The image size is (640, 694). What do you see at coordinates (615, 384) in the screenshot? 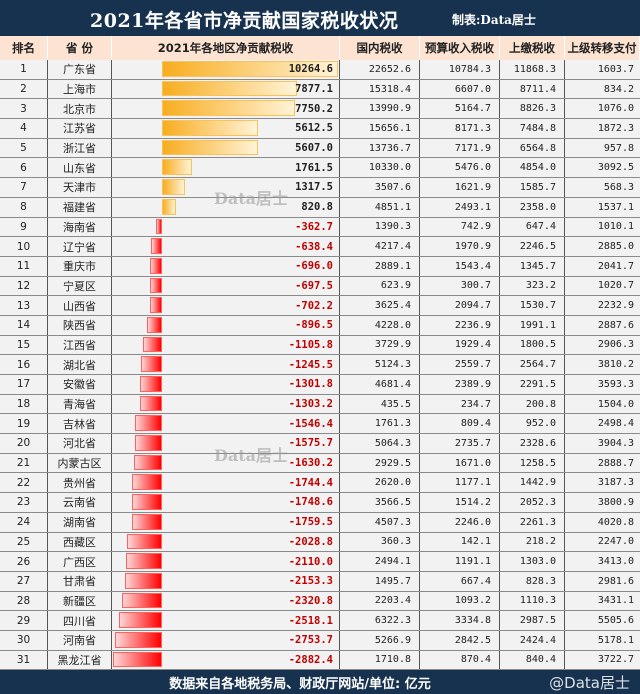
I see `transfer-payment-cell: 3593.3` at bounding box center [615, 384].